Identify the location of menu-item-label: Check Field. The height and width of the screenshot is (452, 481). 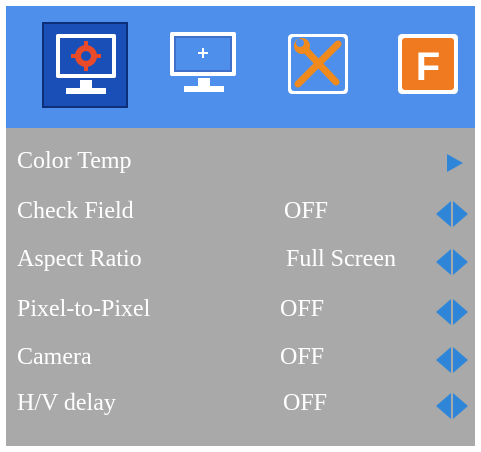
(75, 211).